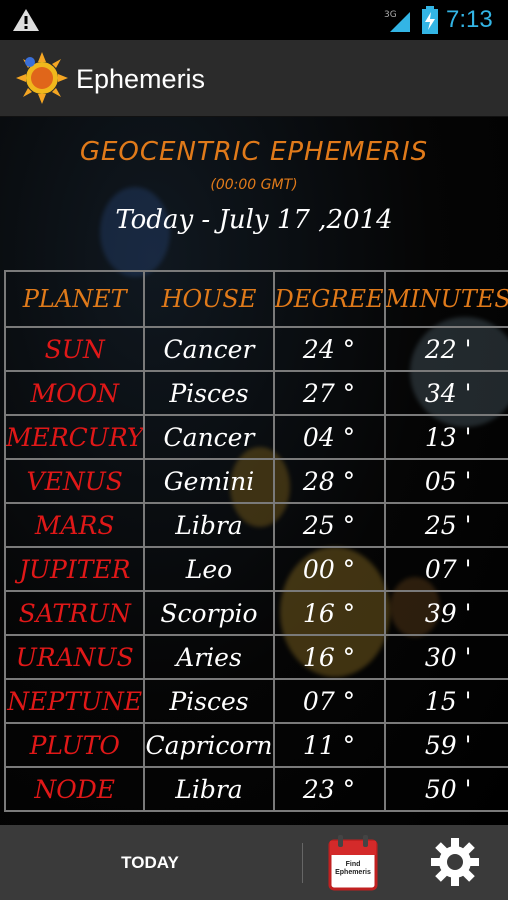 Image resolution: width=508 pixels, height=900 pixels. I want to click on app-title: Ephemeris, so click(141, 79).